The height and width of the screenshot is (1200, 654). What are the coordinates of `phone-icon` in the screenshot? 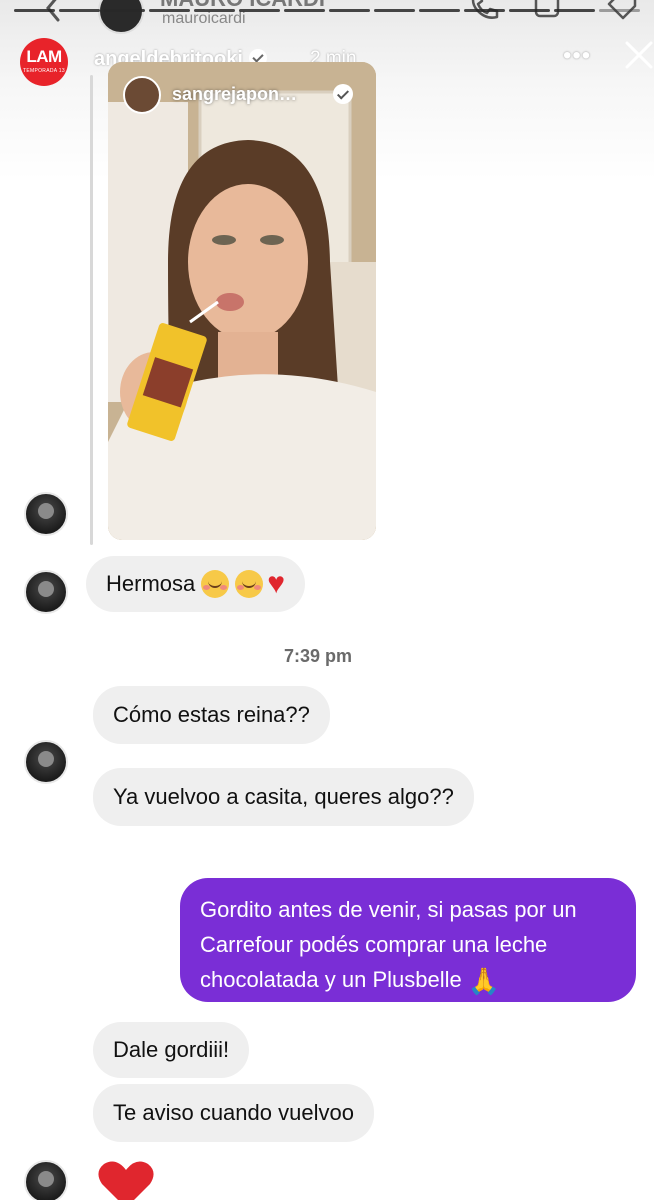 It's located at (483, 12).